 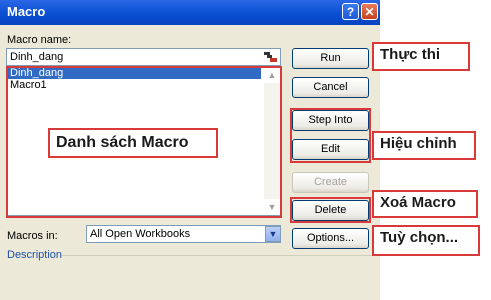 I want to click on help-button: ?, so click(x=350, y=11).